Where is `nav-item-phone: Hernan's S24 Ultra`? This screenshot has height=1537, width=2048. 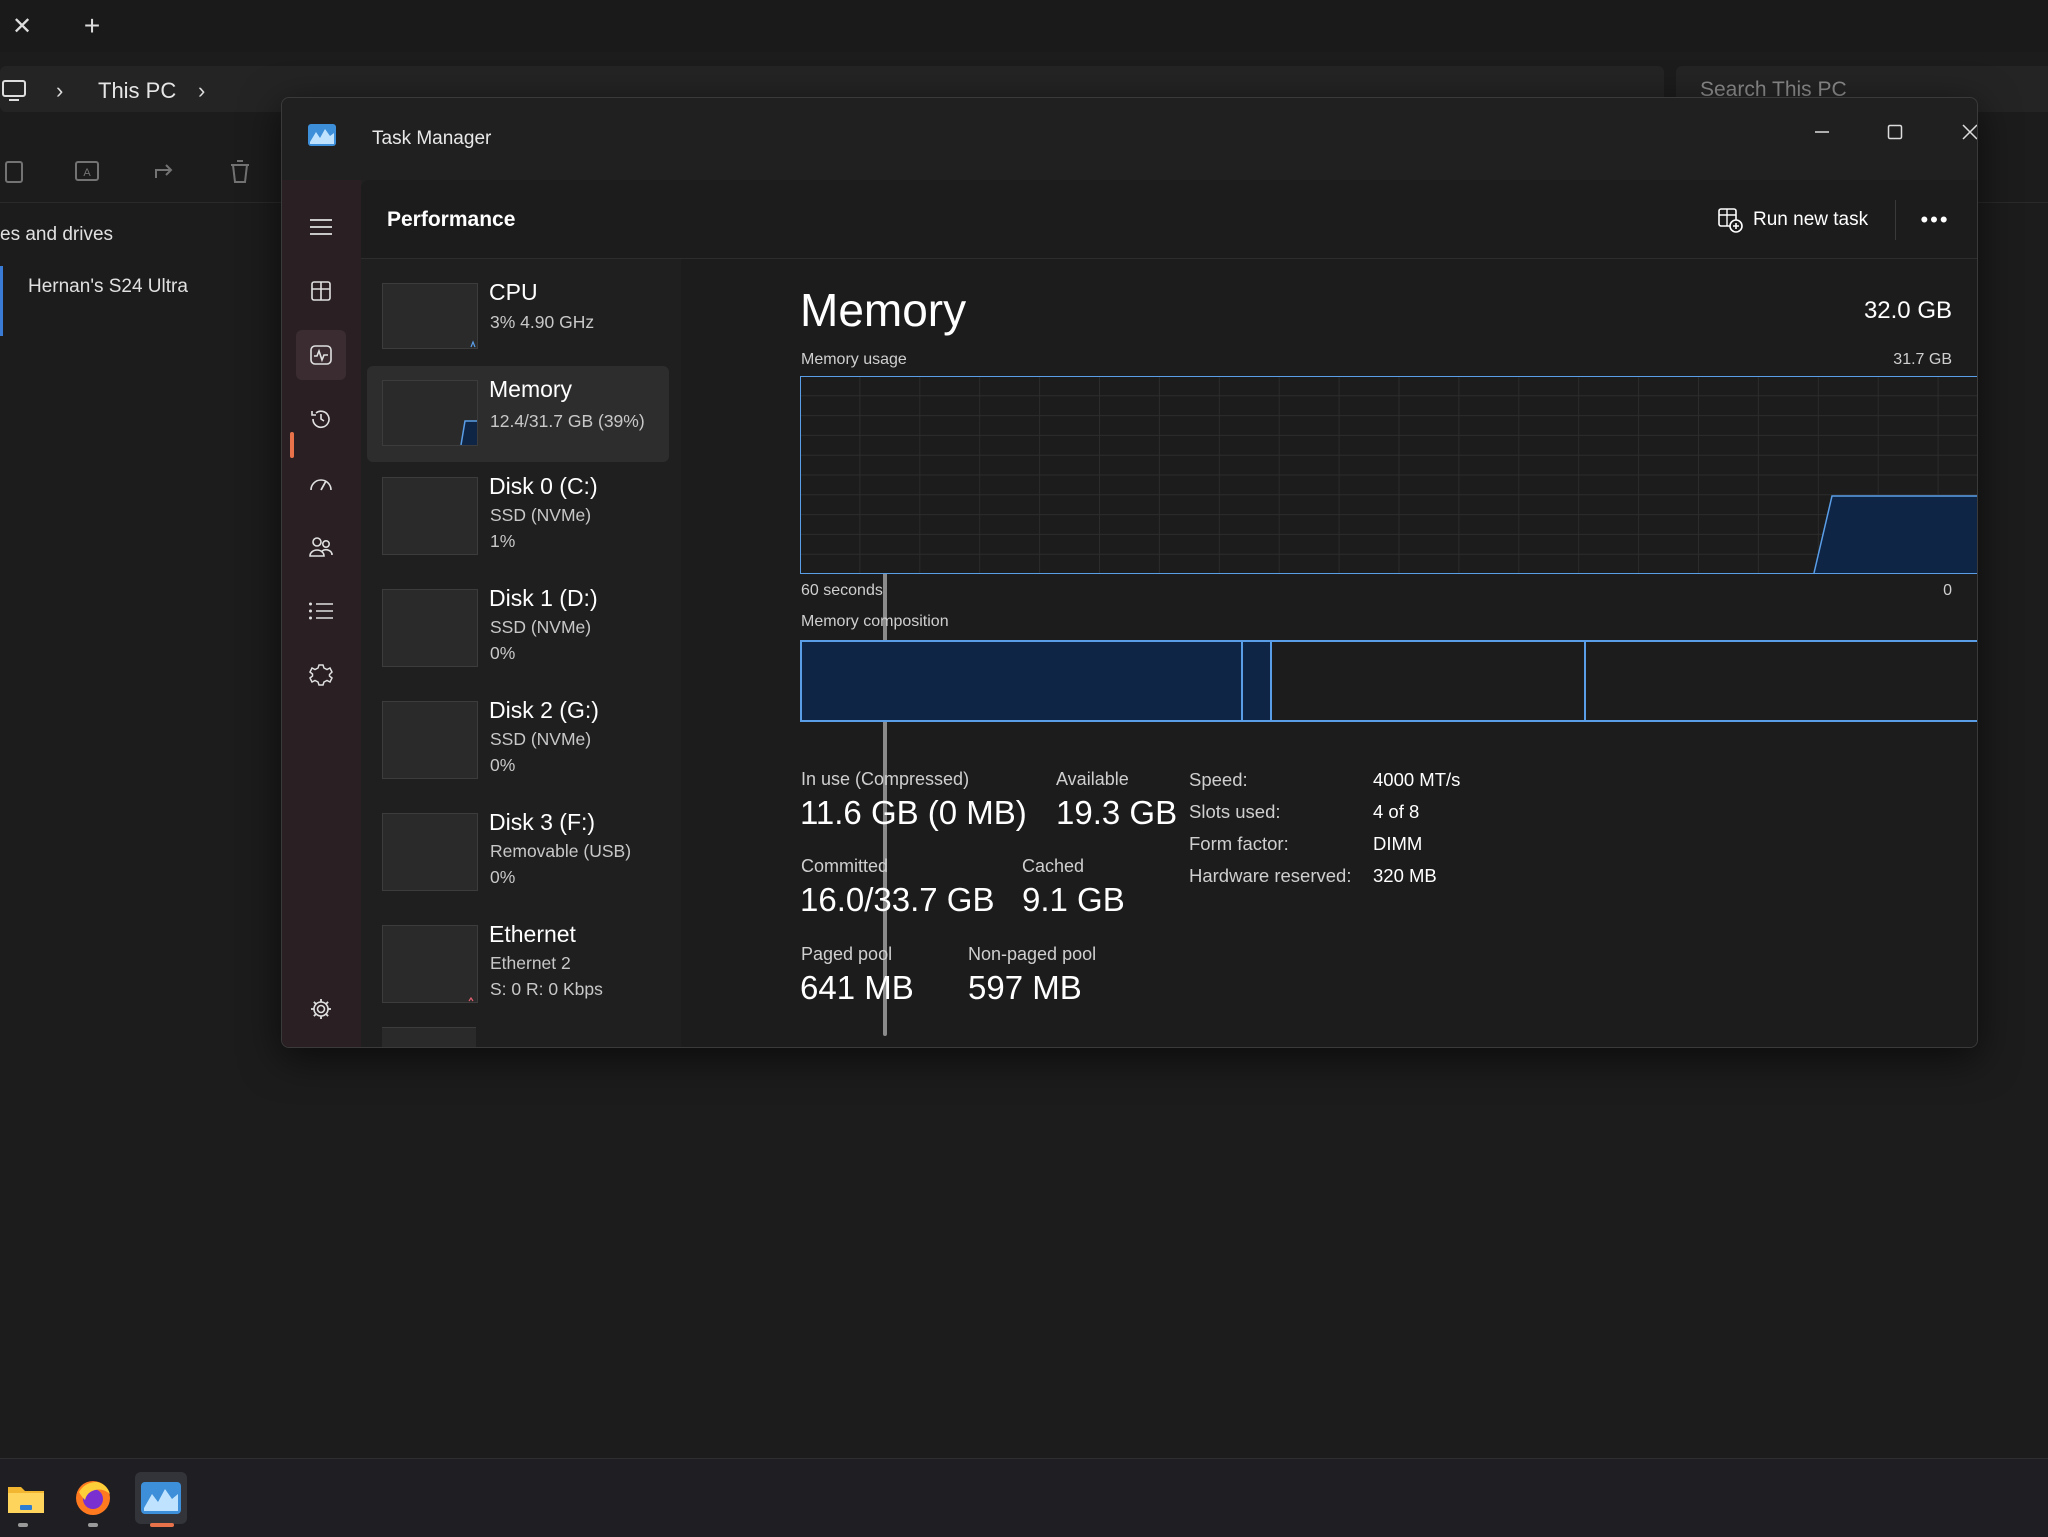
nav-item-phone: Hernan's S24 Ultra is located at coordinates (108, 287).